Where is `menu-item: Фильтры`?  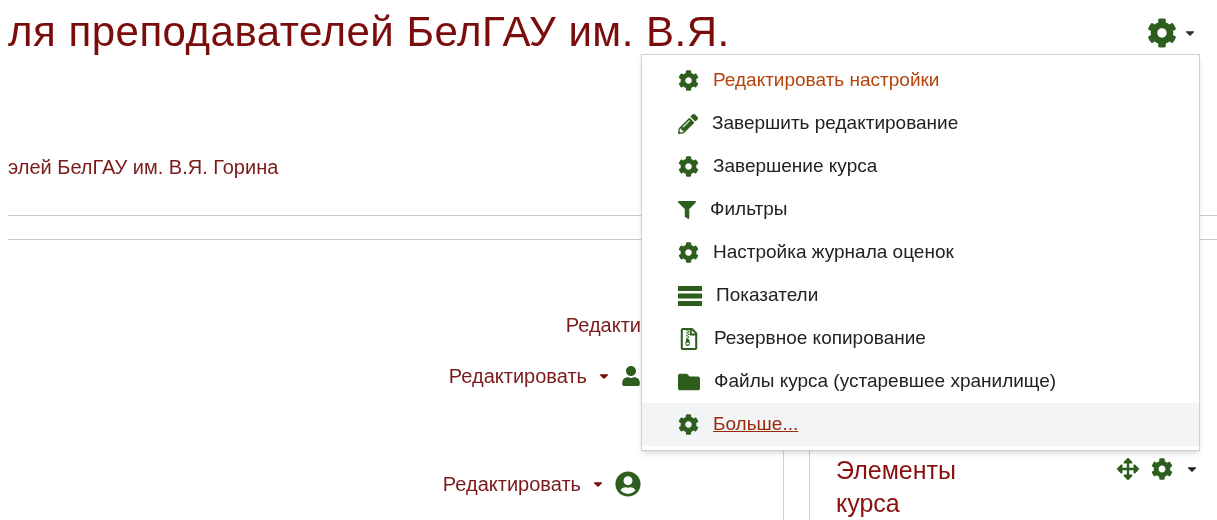 menu-item: Фильтры is located at coordinates (920, 209).